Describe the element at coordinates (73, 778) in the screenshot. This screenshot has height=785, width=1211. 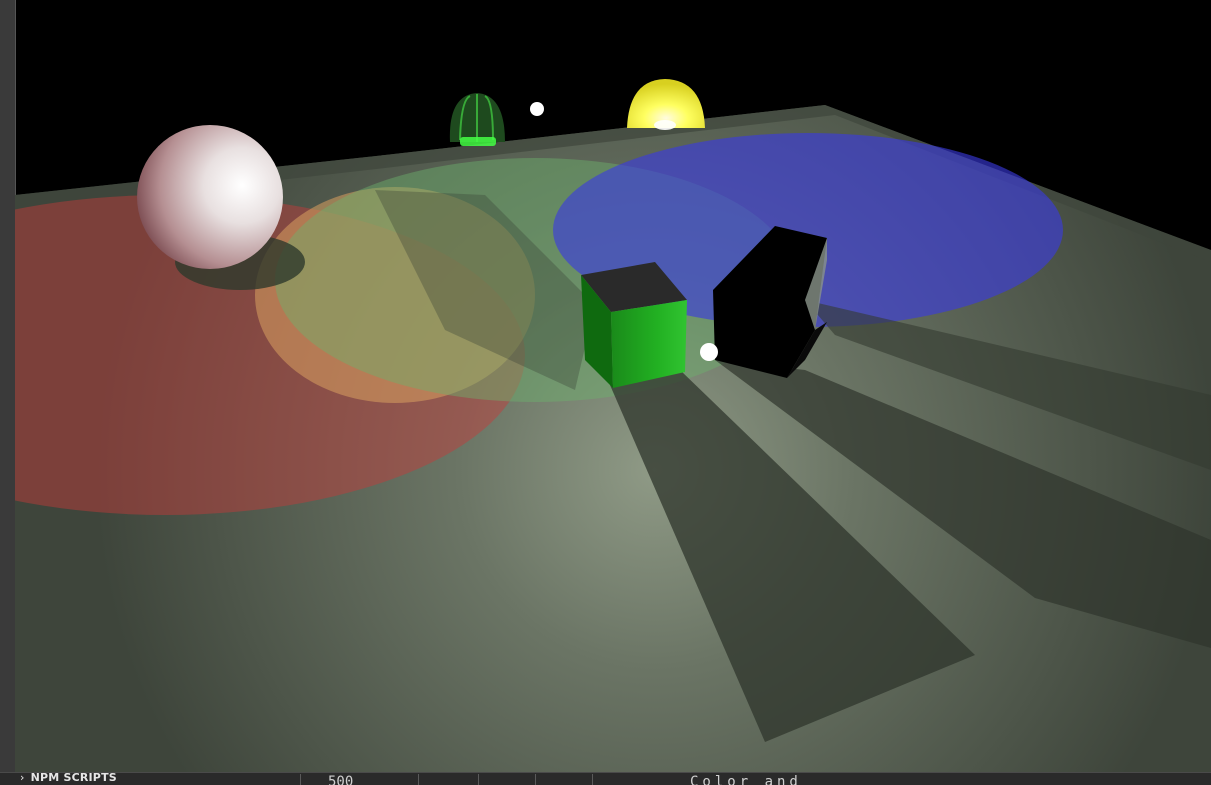
I see `npm-scripts-label: NPM SCRIPTS` at that location.